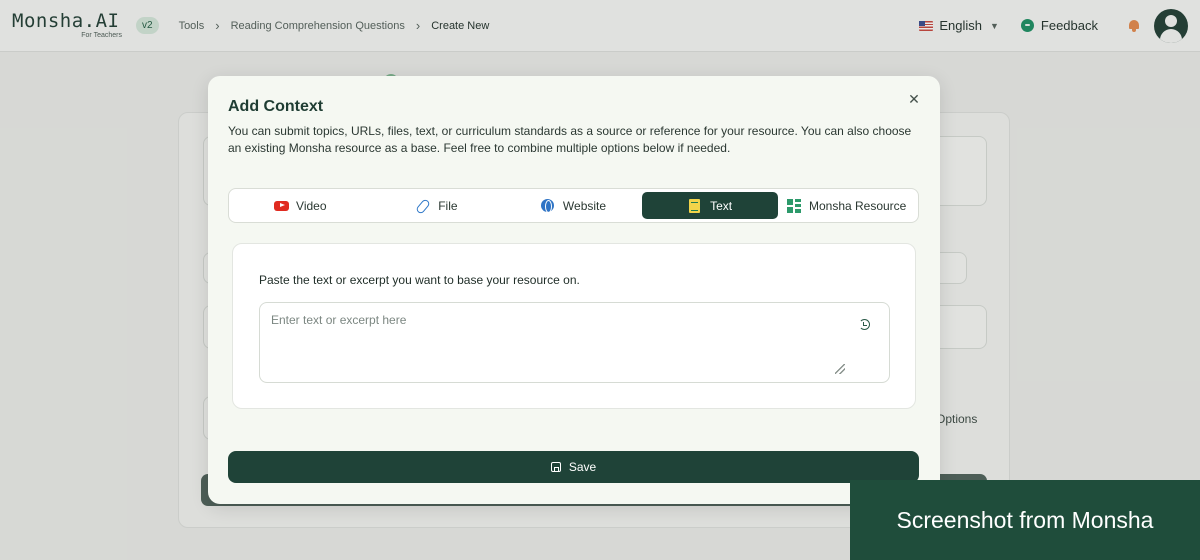 The image size is (1200, 560). Describe the element at coordinates (1025, 520) in the screenshot. I see `watermark-banner: Screenshot from Monsha` at that location.